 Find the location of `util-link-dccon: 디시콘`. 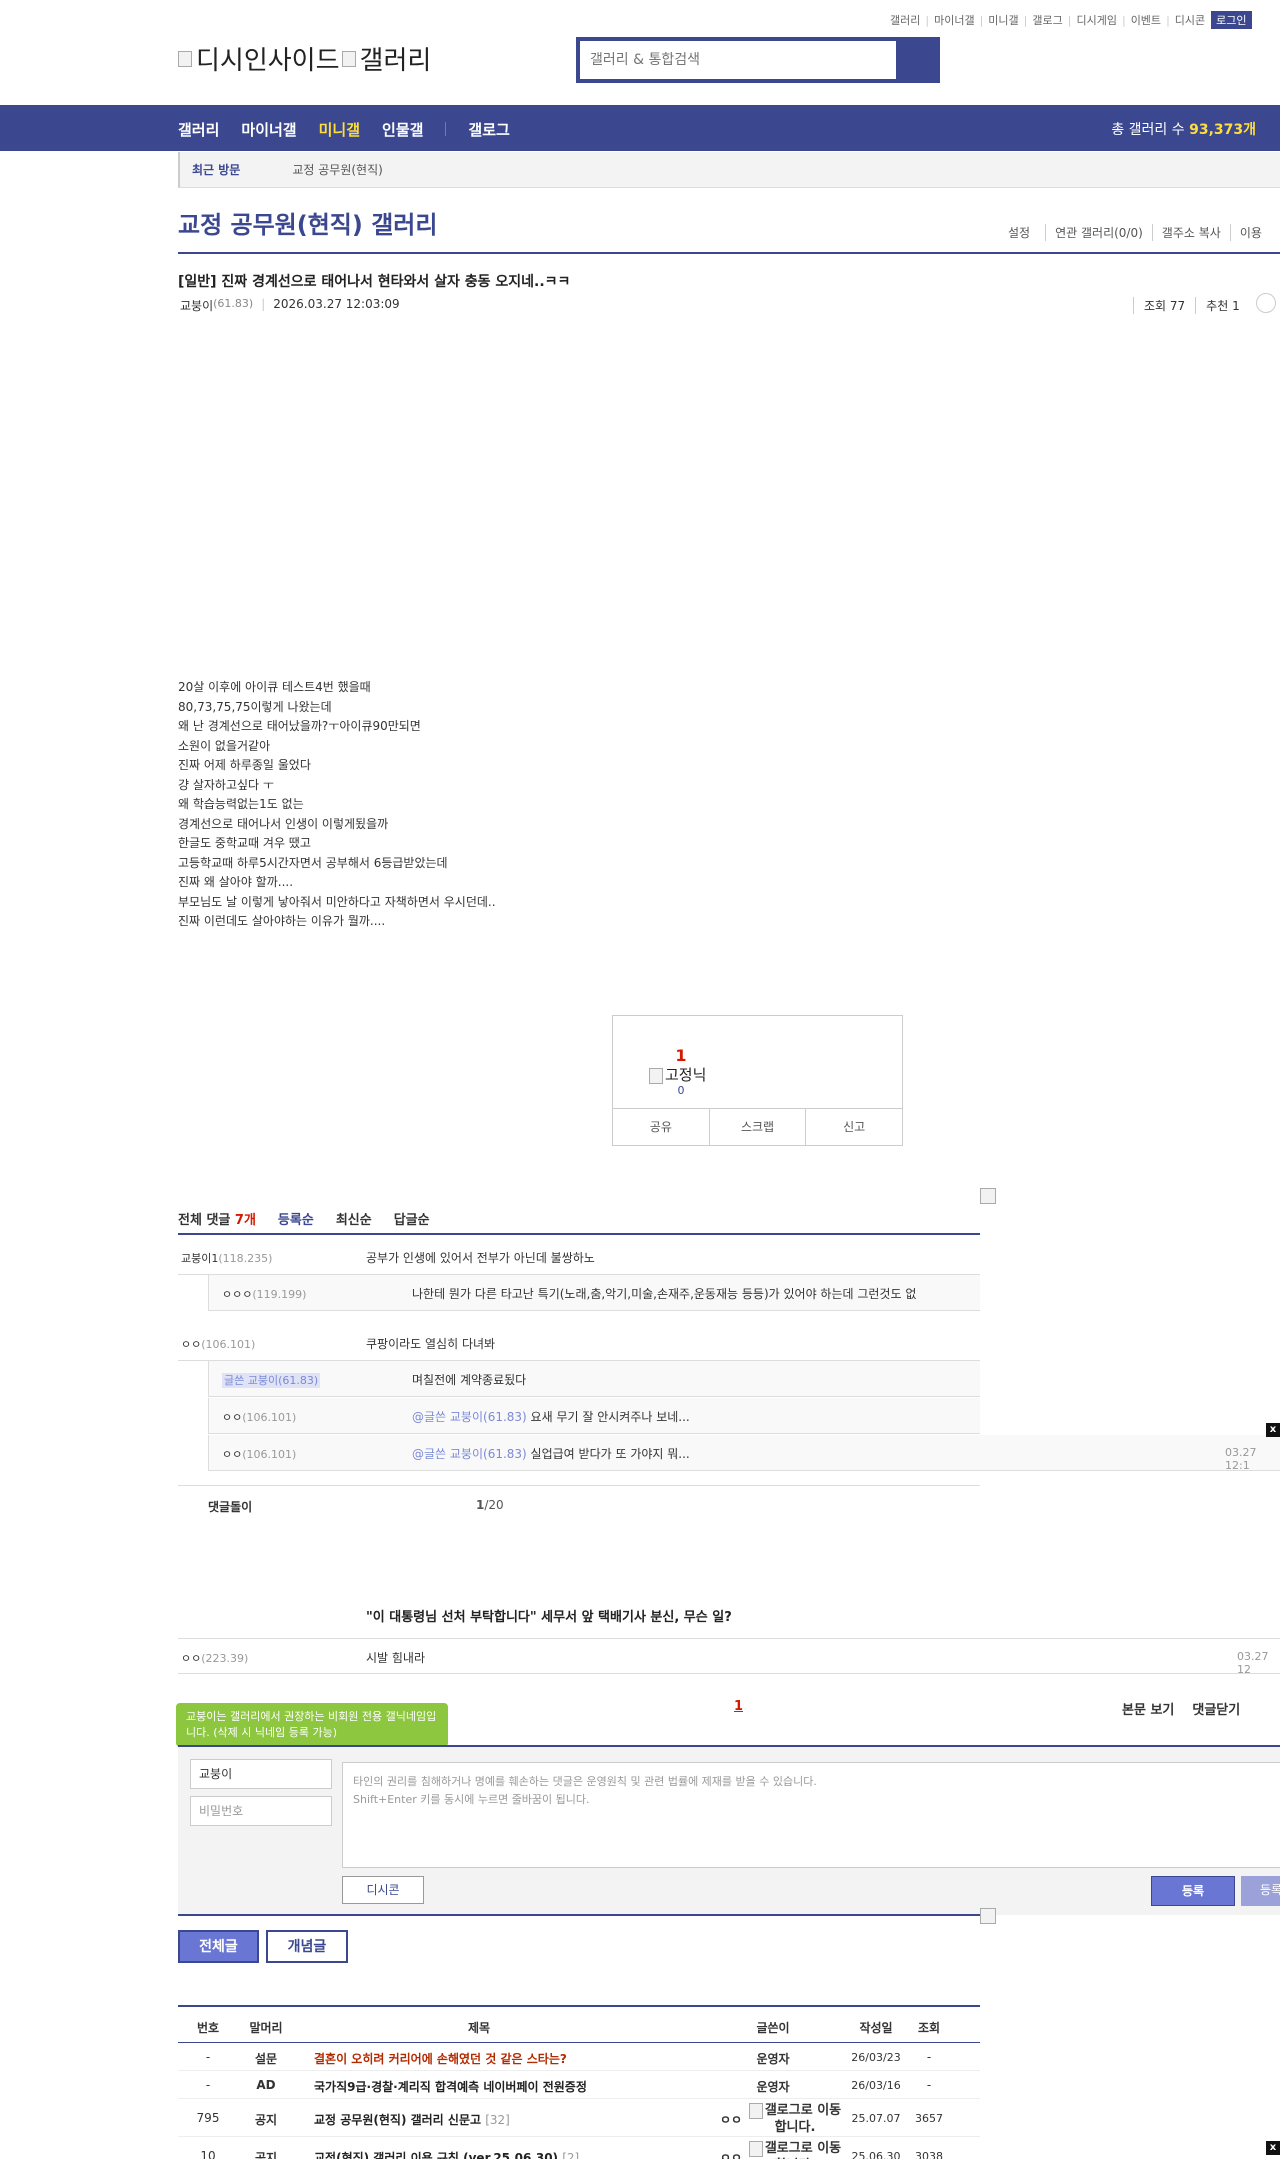

util-link-dccon: 디시콘 is located at coordinates (1190, 20).